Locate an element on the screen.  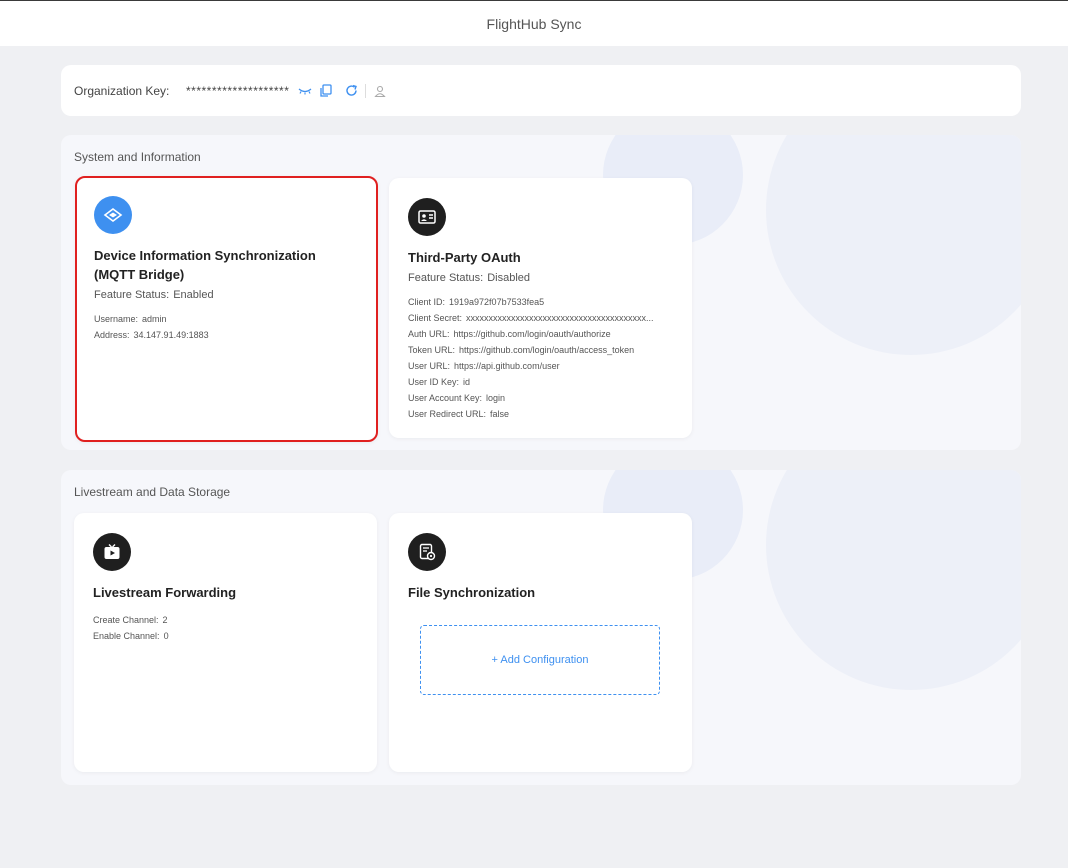
field-value: login is located at coordinates (496, 398).